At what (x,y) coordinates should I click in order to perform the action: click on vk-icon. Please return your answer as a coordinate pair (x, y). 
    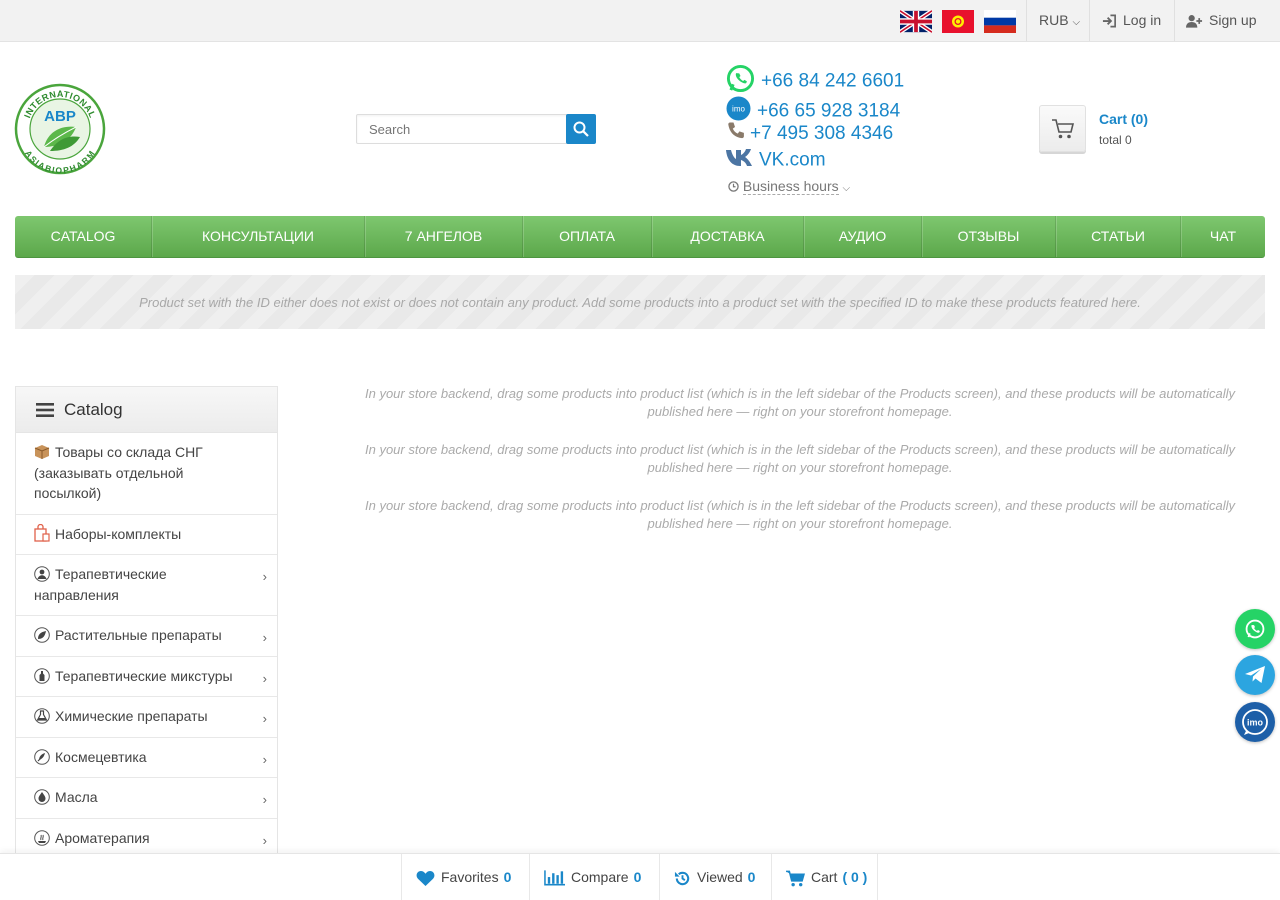
    Looking at the image, I should click on (740, 160).